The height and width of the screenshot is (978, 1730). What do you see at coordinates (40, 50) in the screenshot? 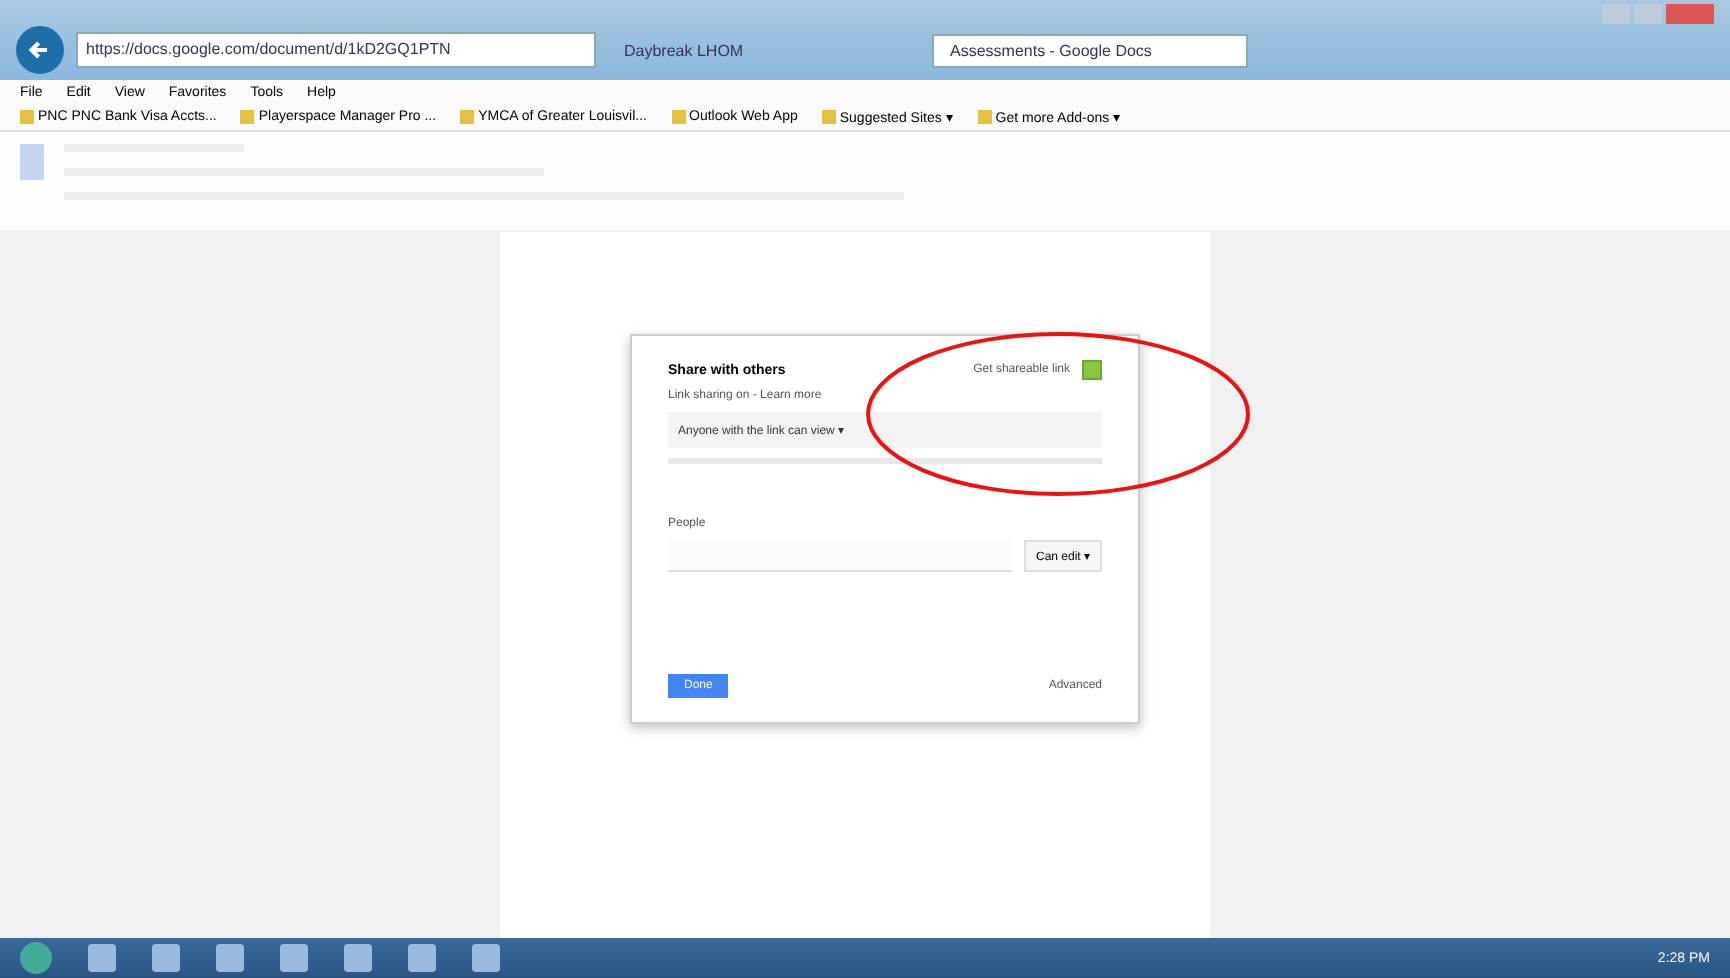
I see `back-button` at bounding box center [40, 50].